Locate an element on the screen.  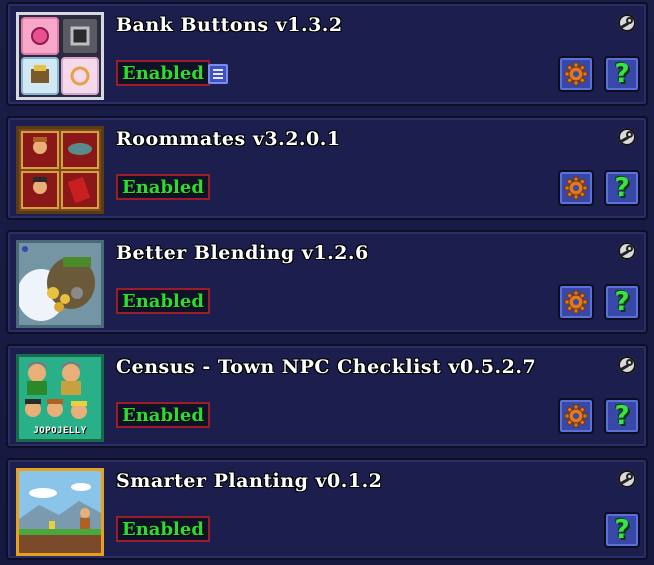
mod-title: Roommates v3.2.0.1 is located at coordinates (228, 139).